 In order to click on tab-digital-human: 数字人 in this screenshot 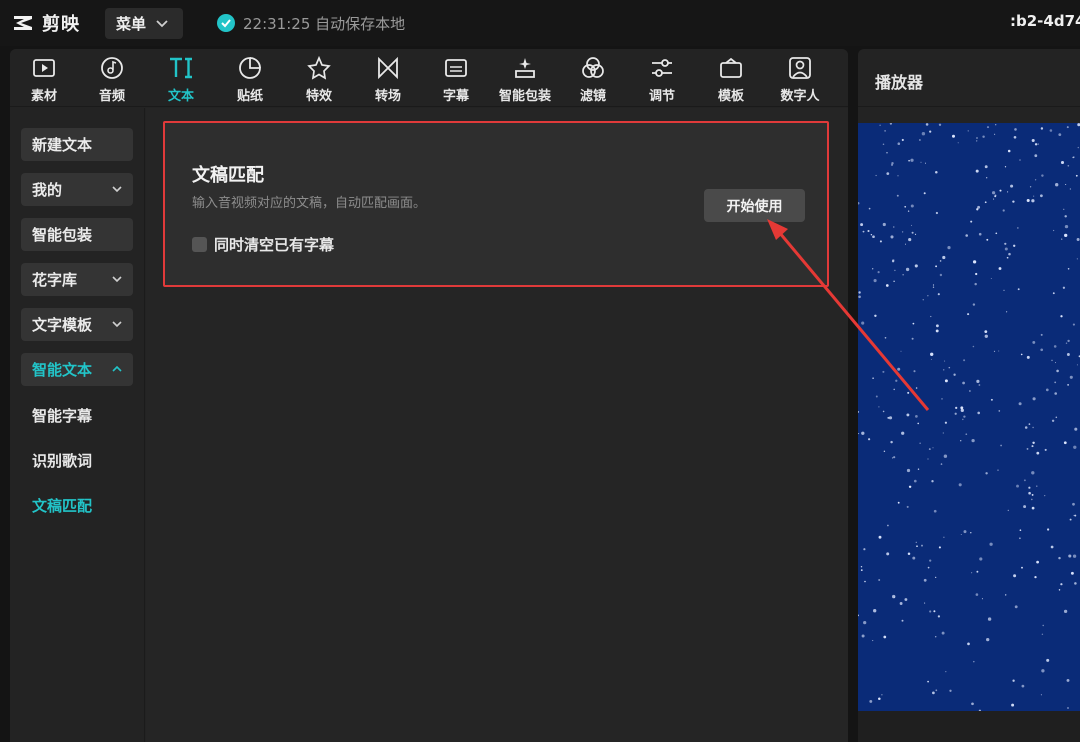, I will do `click(800, 80)`.